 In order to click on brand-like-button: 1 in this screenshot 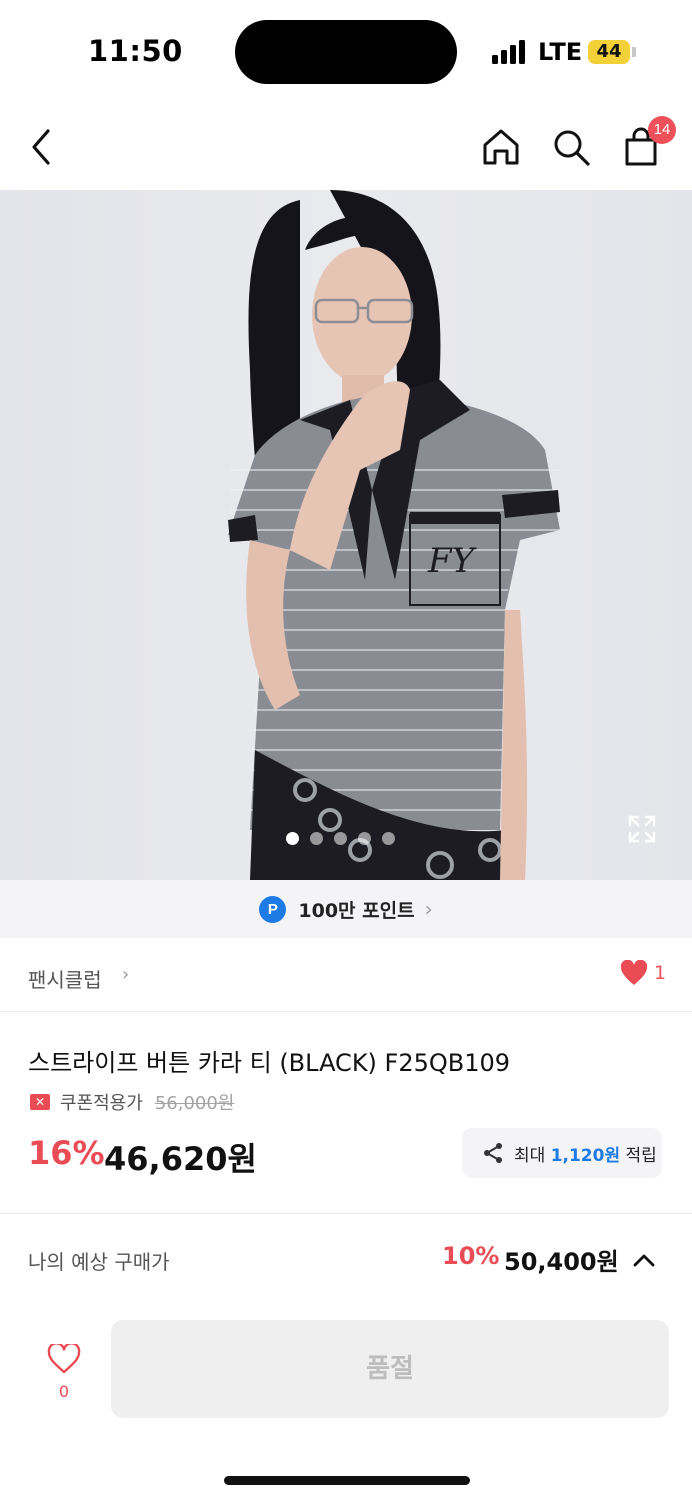, I will do `click(643, 973)`.